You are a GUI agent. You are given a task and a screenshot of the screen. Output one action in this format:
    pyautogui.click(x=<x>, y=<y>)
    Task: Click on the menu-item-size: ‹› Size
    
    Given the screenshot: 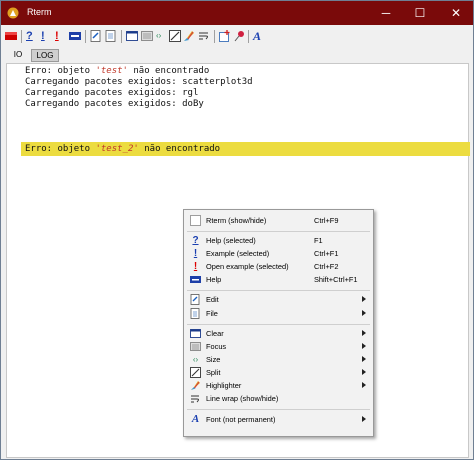 What is the action you would take?
    pyautogui.click(x=278, y=360)
    